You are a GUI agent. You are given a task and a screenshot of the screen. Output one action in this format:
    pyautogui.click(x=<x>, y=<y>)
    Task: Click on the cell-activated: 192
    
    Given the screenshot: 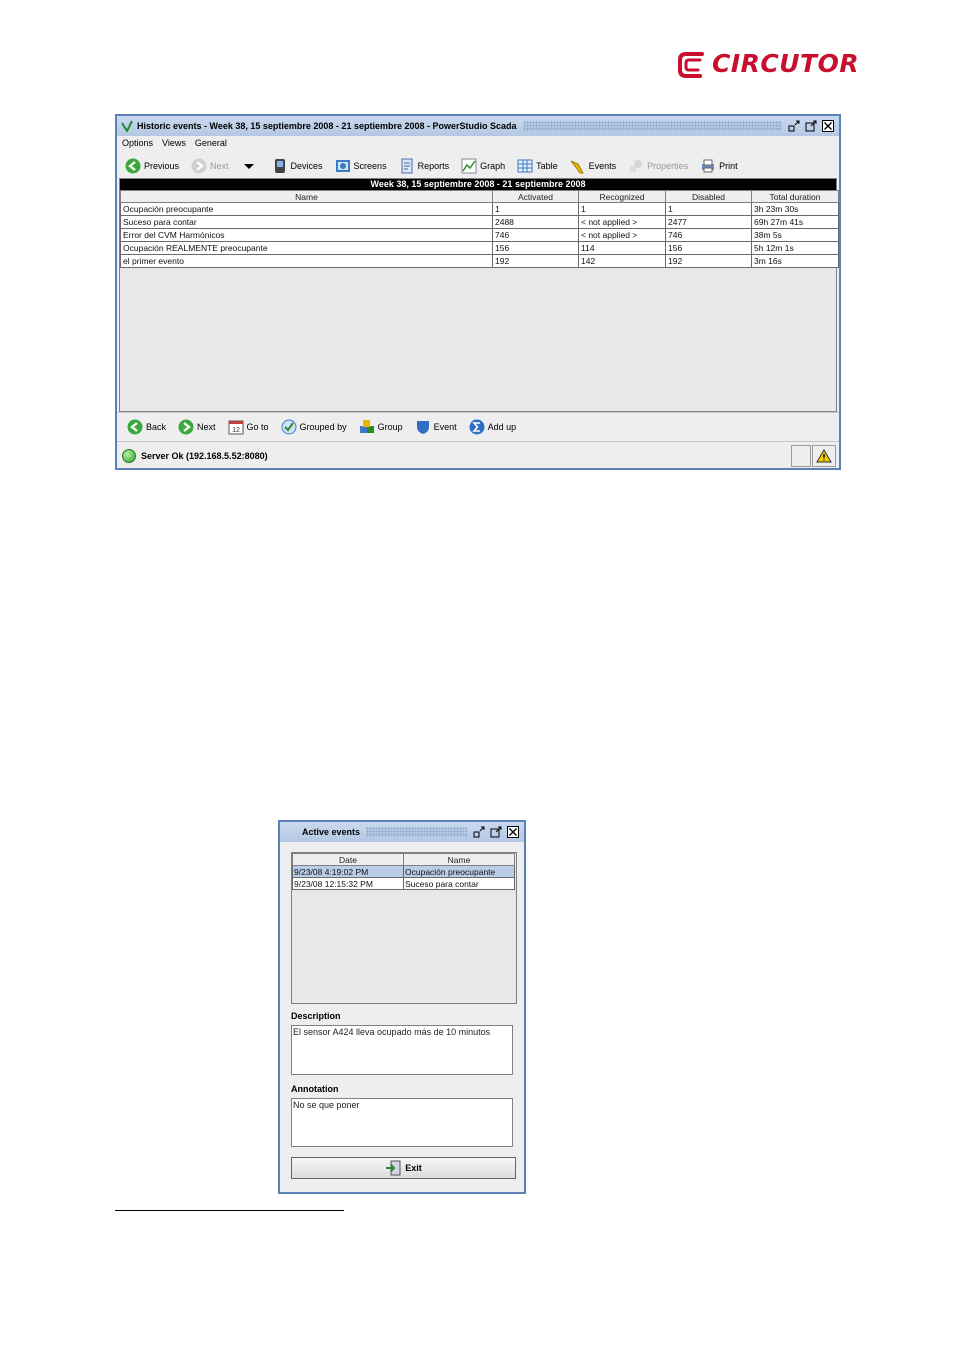 What is the action you would take?
    pyautogui.click(x=535, y=261)
    